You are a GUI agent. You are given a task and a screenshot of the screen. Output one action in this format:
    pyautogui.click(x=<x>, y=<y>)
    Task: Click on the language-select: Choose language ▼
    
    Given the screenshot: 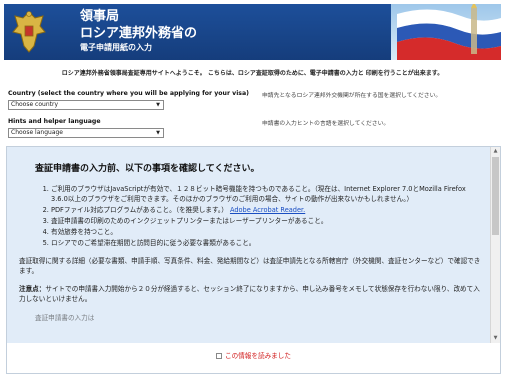 What is the action you would take?
    pyautogui.click(x=86, y=133)
    